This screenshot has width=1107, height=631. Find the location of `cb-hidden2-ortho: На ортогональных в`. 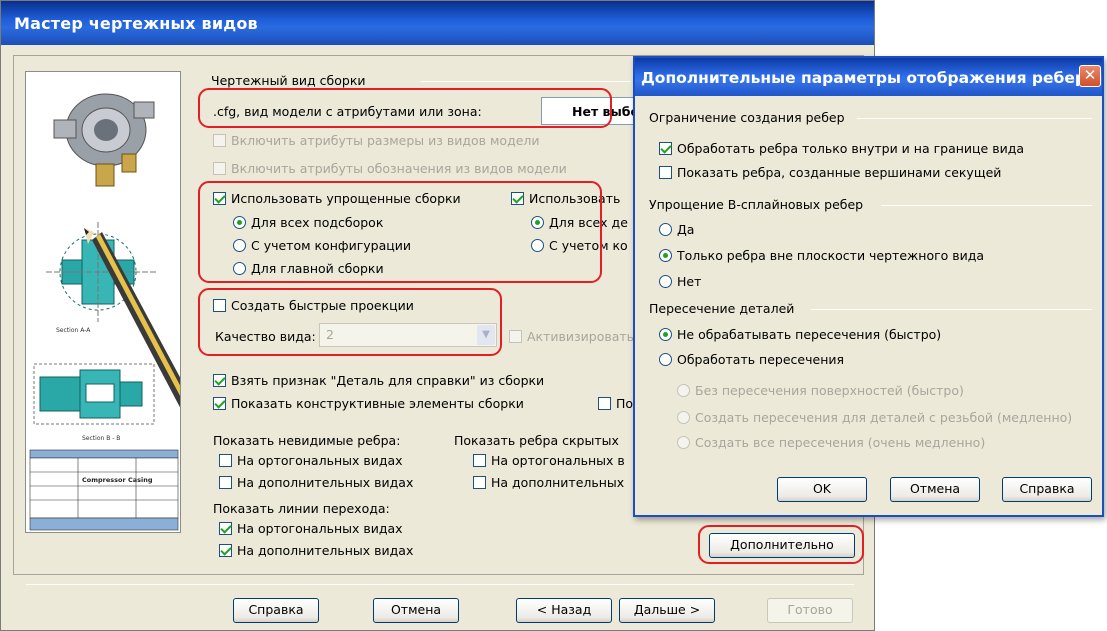

cb-hidden2-ortho: На ортогональных в is located at coordinates (549, 461).